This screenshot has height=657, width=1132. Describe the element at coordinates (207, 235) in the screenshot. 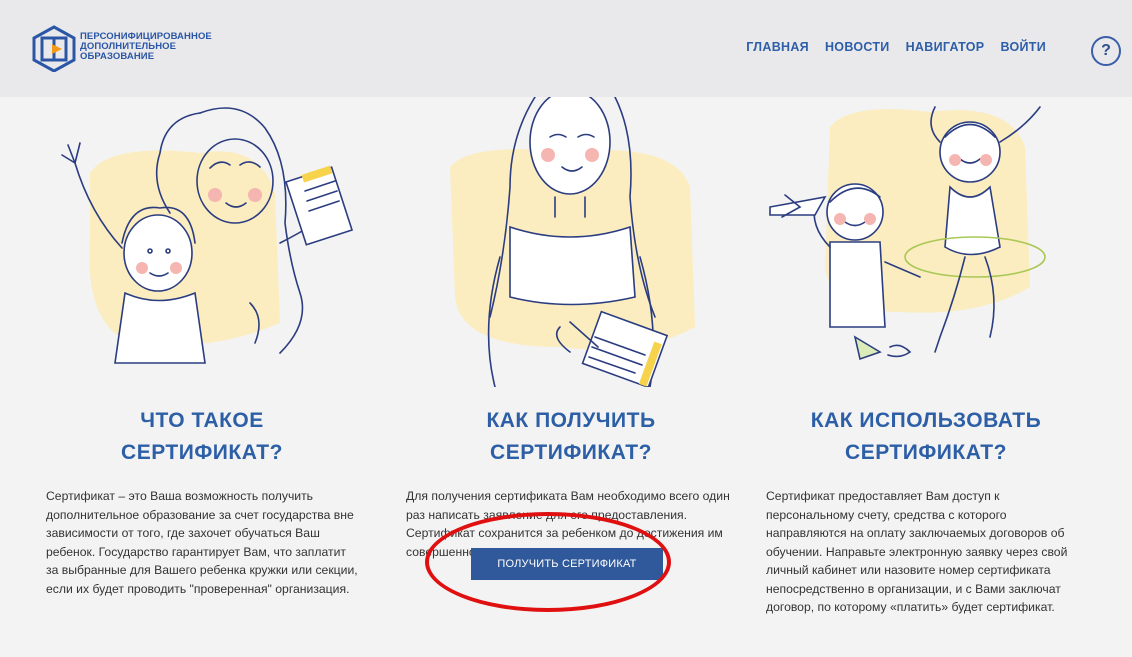

I see `mother-child-certificate-icon` at that location.